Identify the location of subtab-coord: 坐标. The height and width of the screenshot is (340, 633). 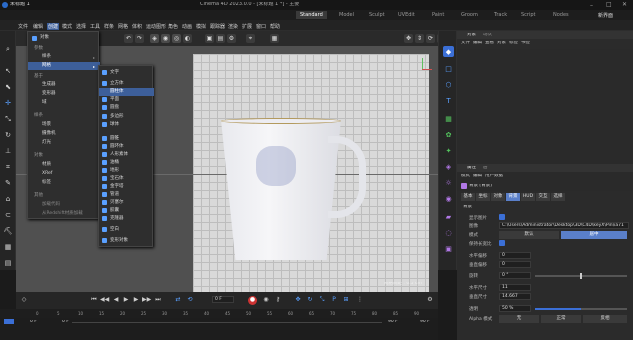
(483, 197).